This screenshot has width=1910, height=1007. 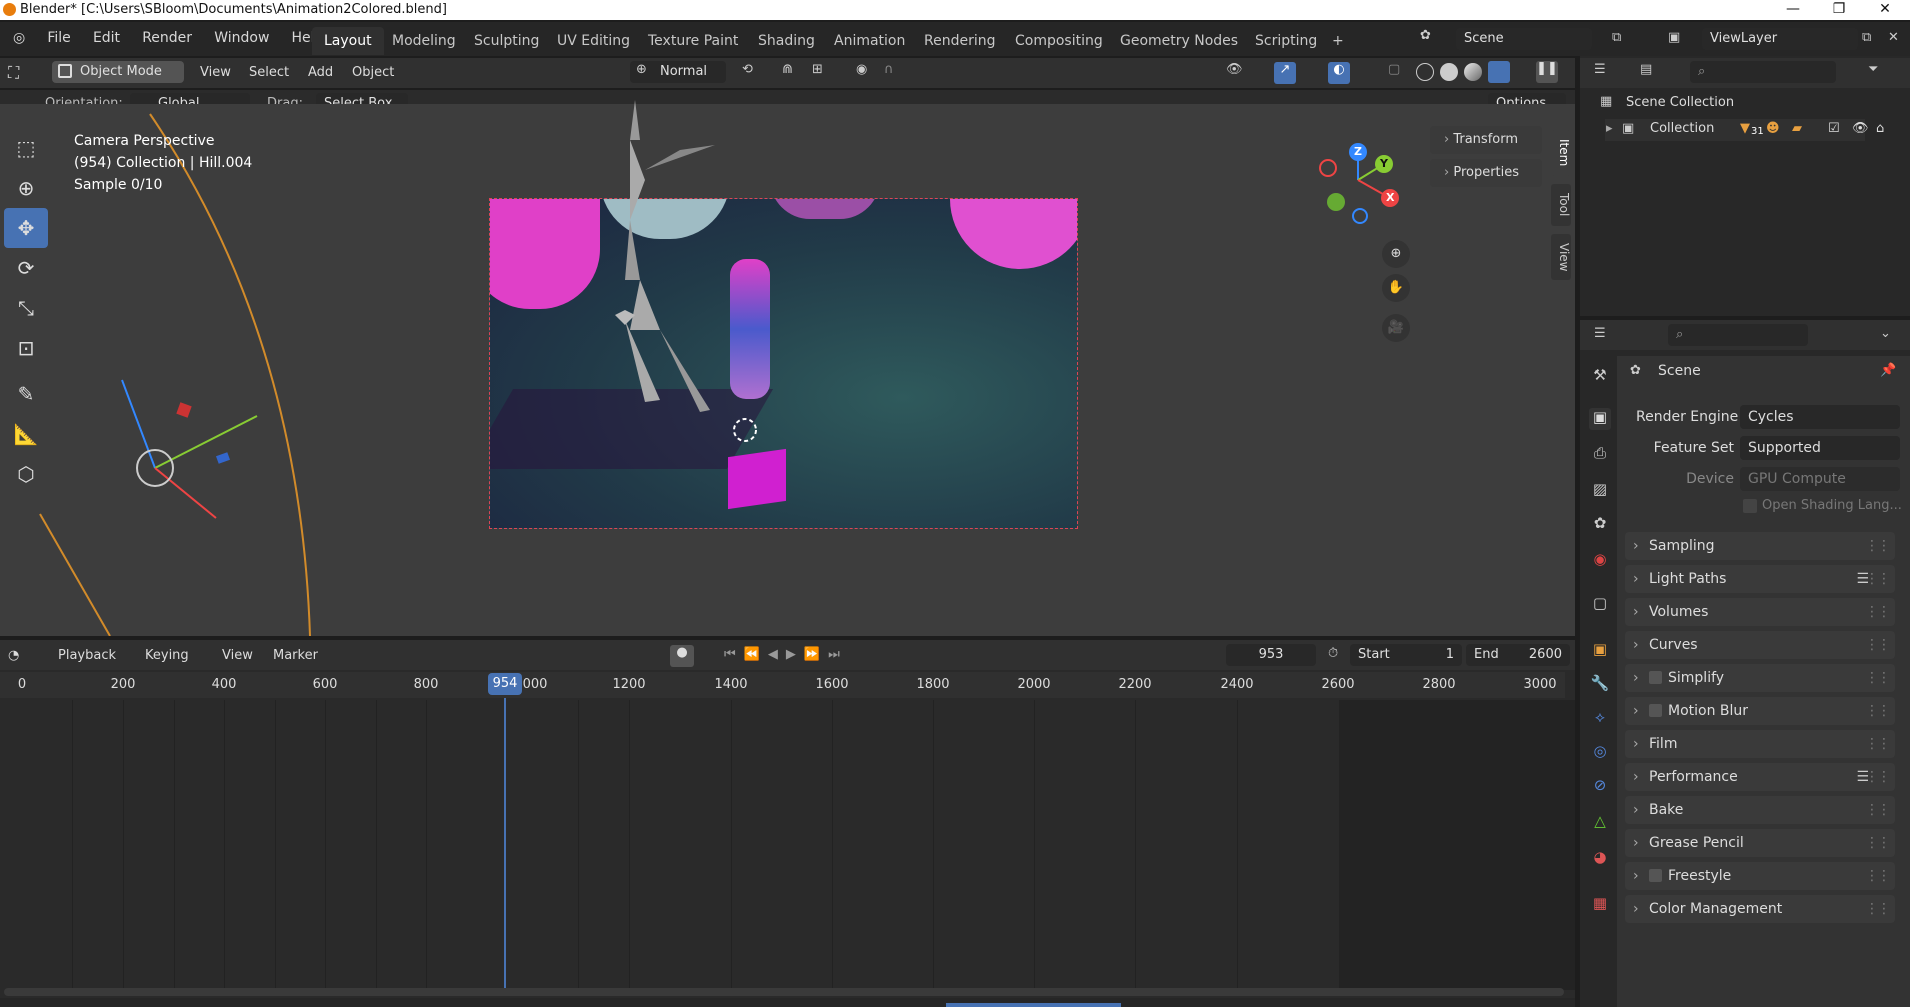 I want to click on properties-options-icon: ⌄, so click(x=1885, y=333).